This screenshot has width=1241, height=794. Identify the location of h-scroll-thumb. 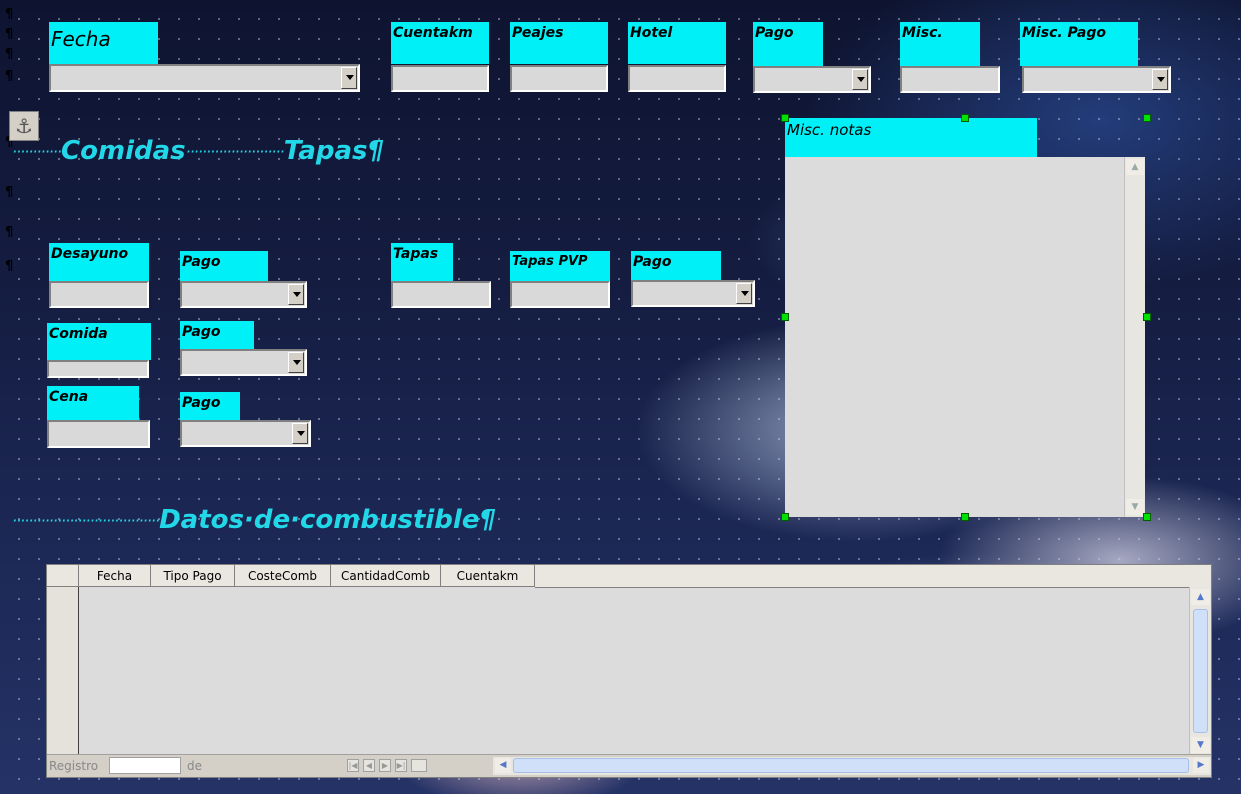
(851, 765).